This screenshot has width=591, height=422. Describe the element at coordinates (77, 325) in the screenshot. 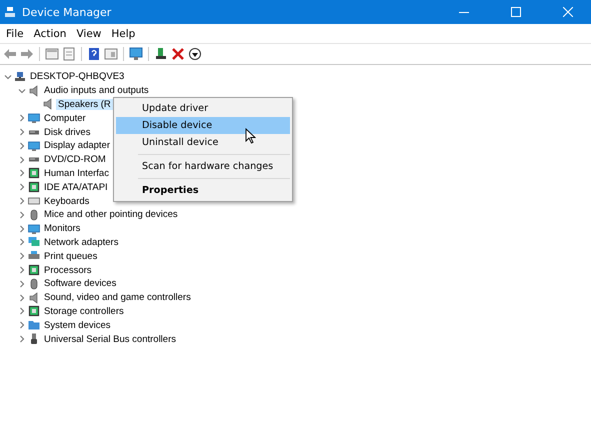

I see `tree-item: System devices` at that location.